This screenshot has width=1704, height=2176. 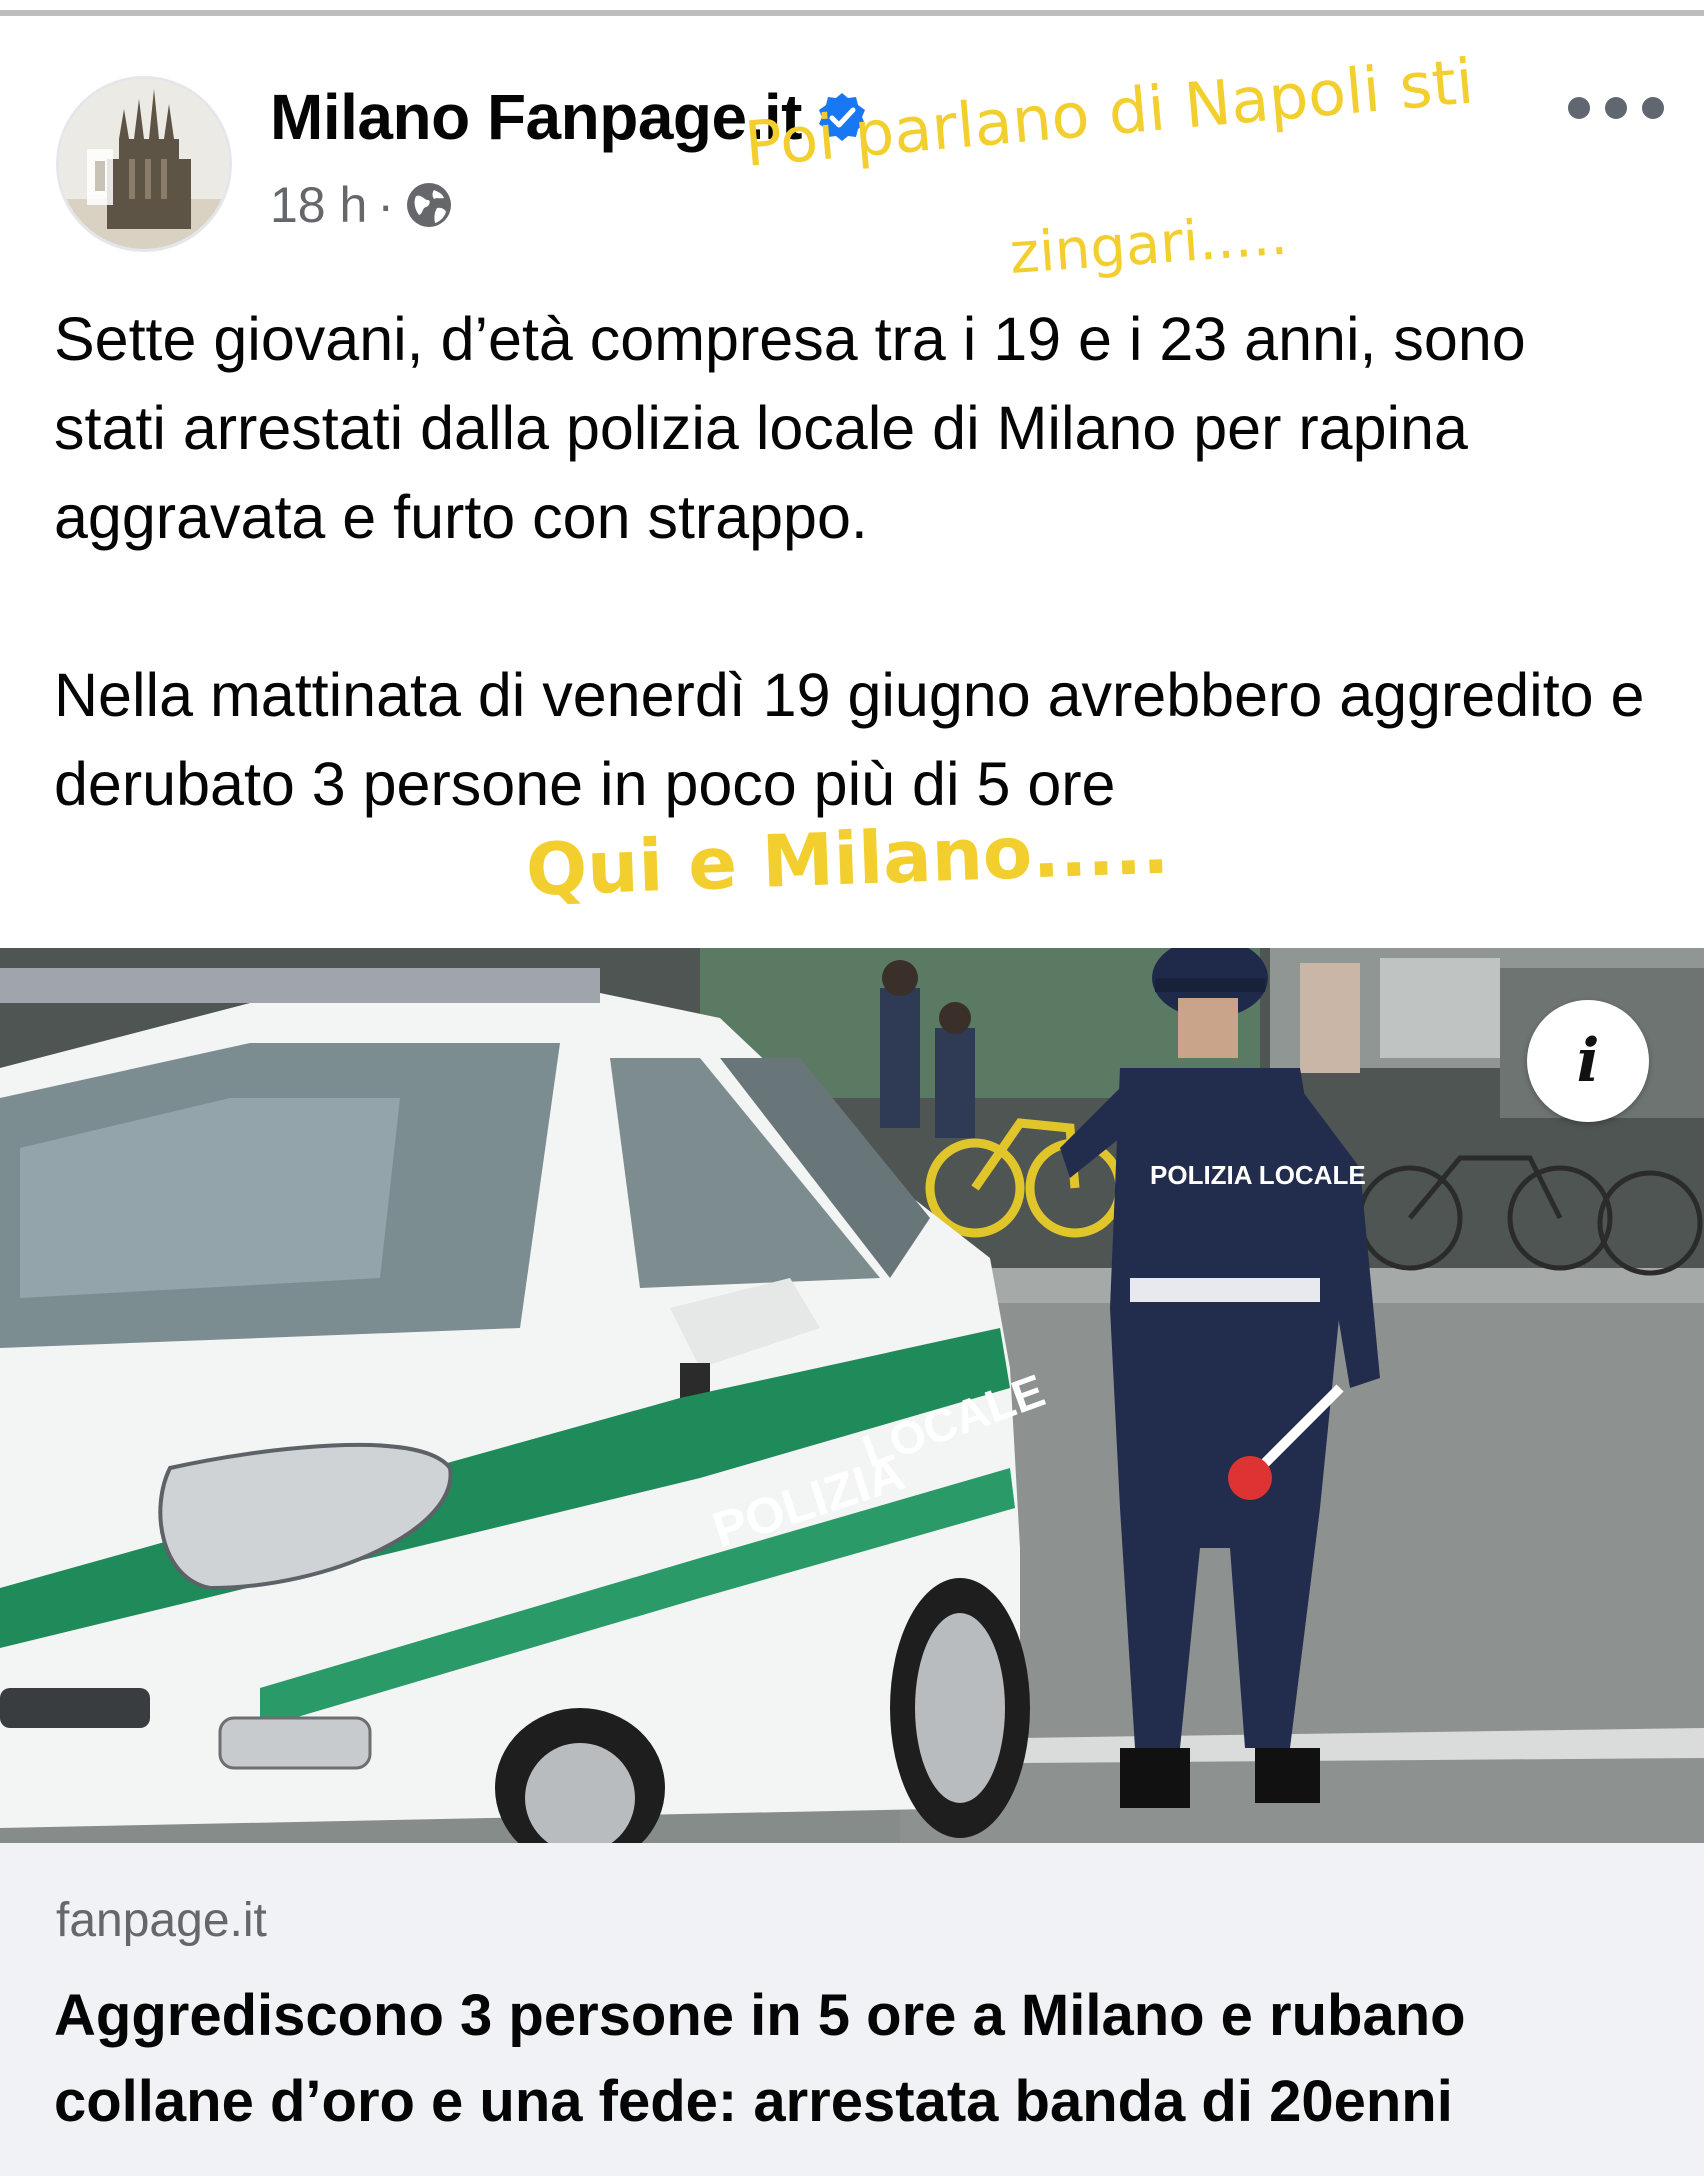 I want to click on info-button: i, so click(x=1588, y=1061).